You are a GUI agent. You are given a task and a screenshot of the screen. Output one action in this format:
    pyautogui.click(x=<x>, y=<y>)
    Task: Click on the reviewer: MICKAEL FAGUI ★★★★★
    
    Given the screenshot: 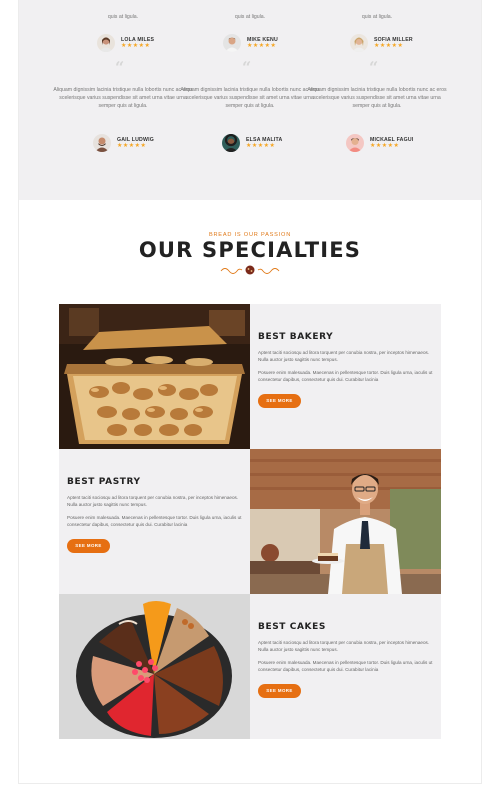 What is the action you would take?
    pyautogui.click(x=379, y=143)
    